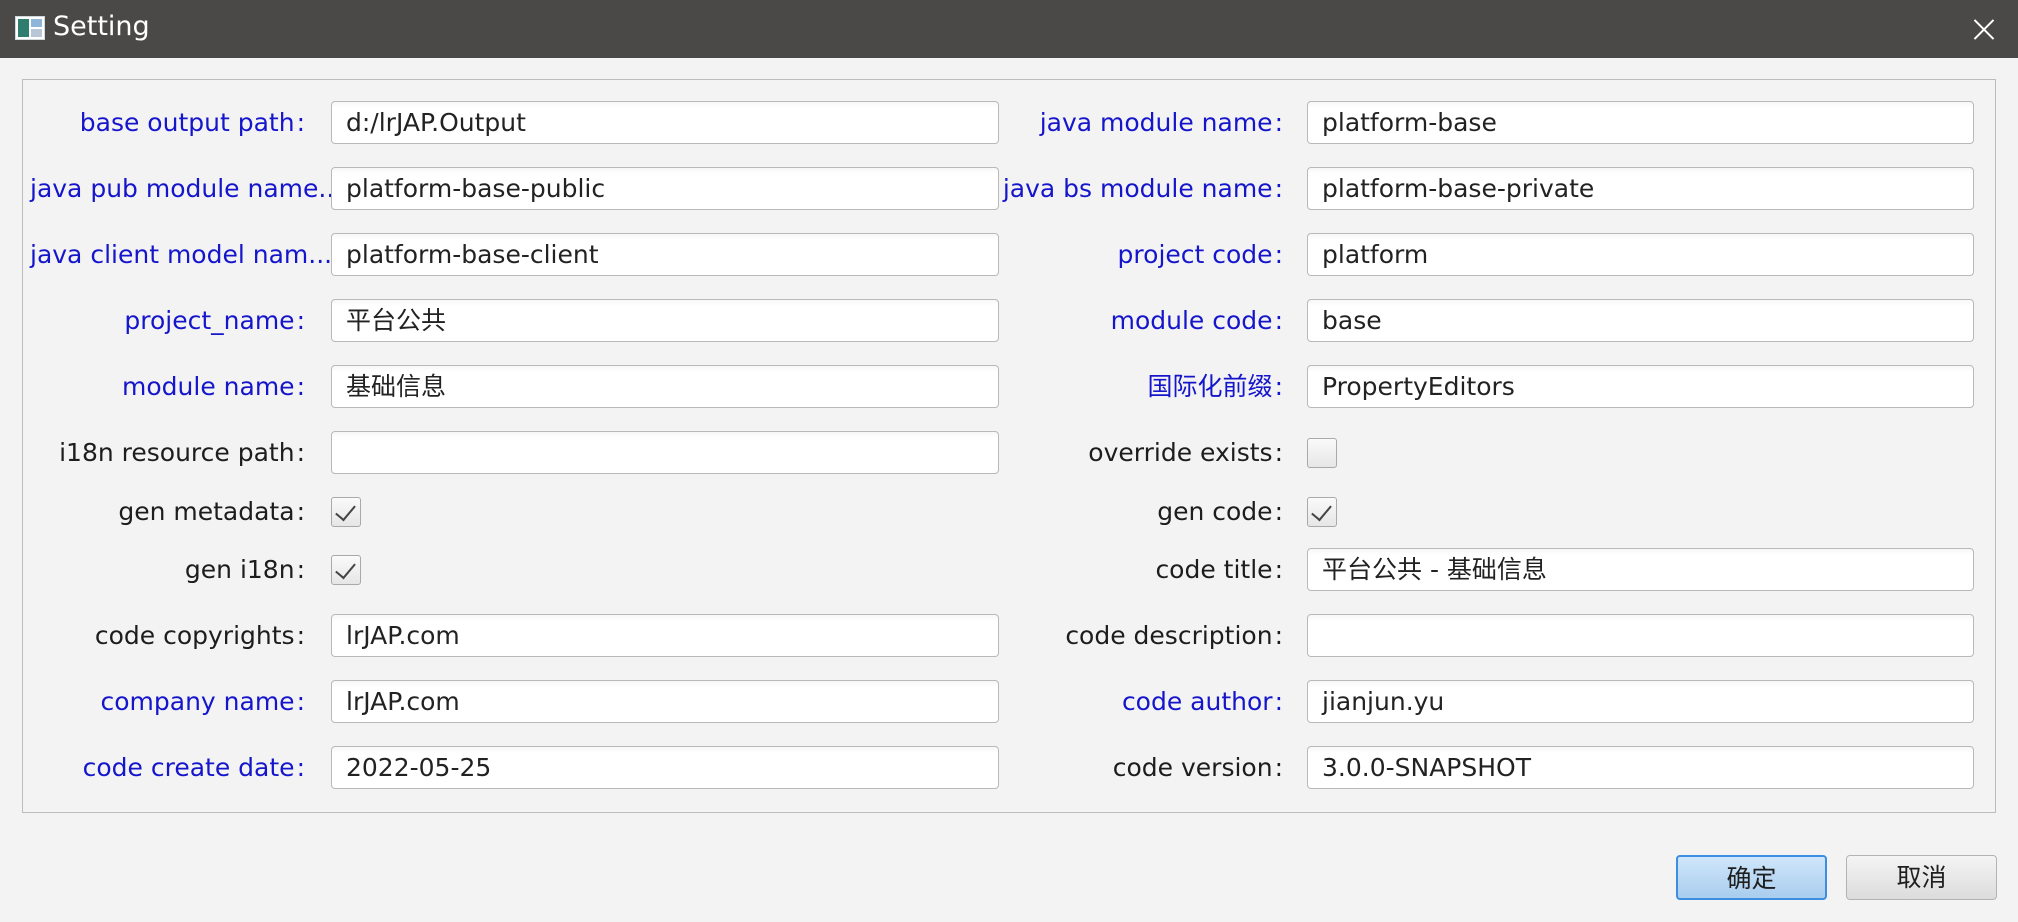 This screenshot has width=2018, height=922. What do you see at coordinates (665, 122) in the screenshot?
I see `base-output-path-field: d:/lrJAP.Output` at bounding box center [665, 122].